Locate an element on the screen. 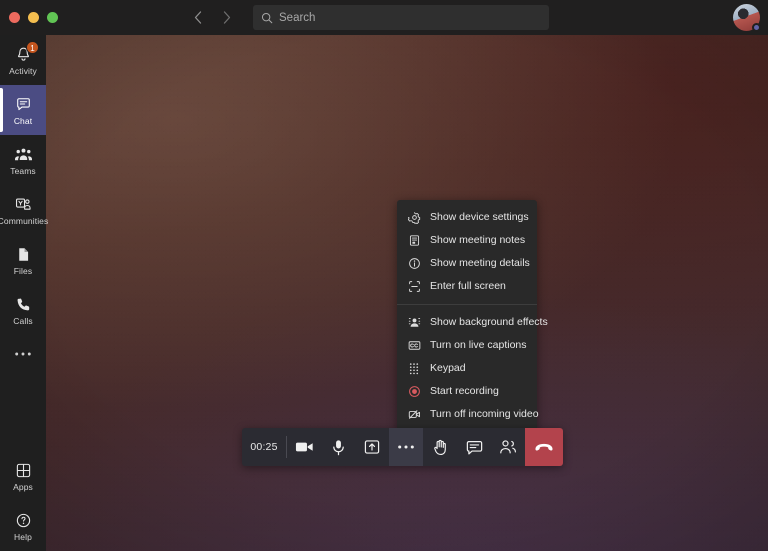  sidebar-item-label: Apps is located at coordinates (23, 486).